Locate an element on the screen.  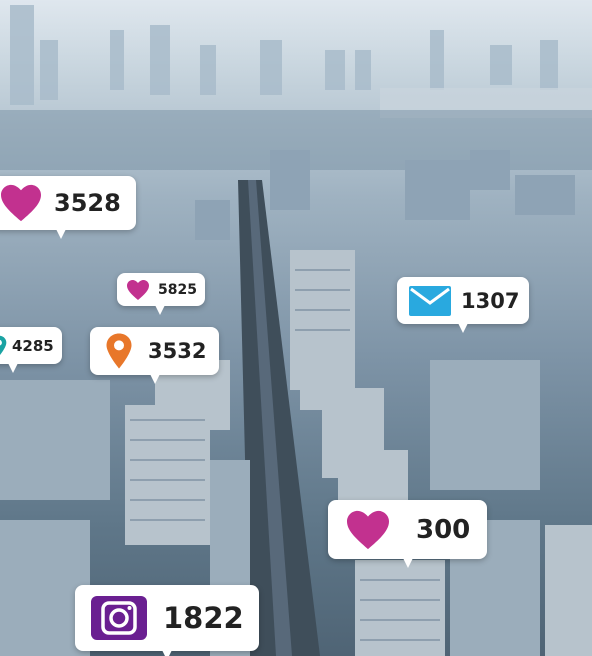
notification-bubble: 3532 is located at coordinates (154, 355).